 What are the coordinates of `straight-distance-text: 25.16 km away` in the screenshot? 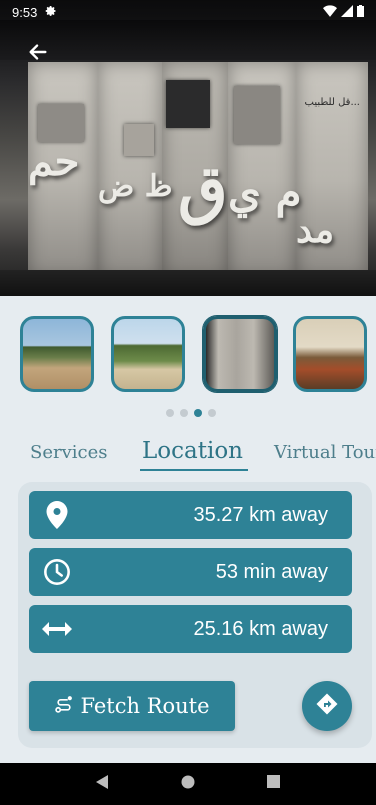 It's located at (260, 628).